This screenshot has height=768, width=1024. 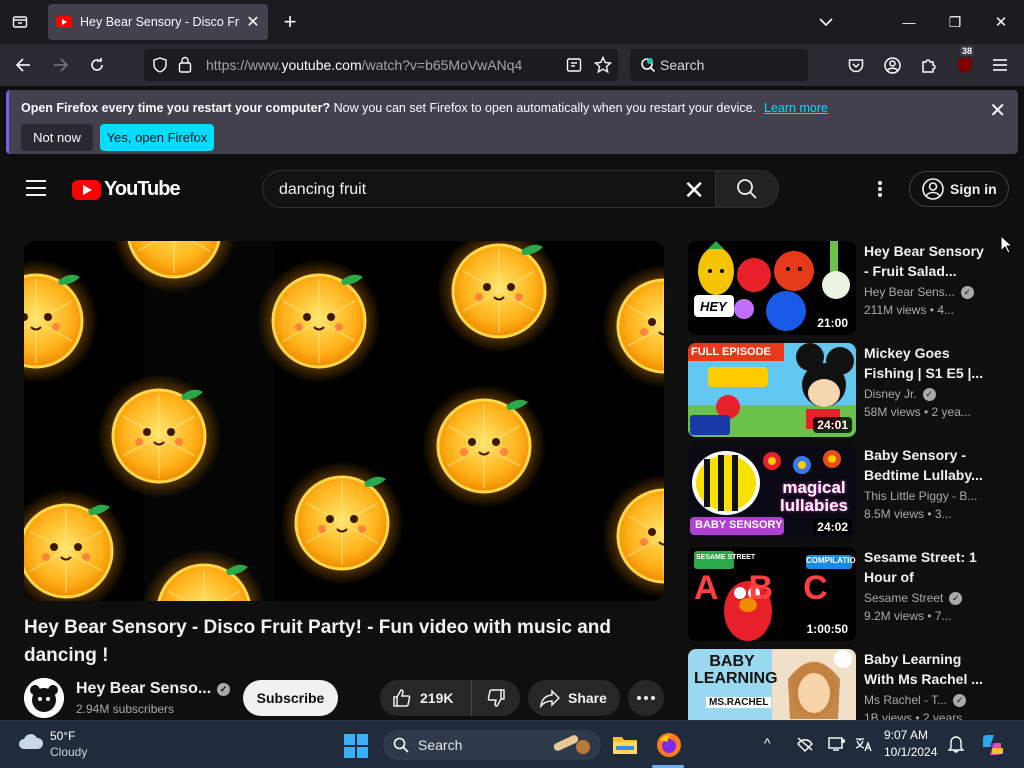 I want to click on extension-badge: 38, so click(x=967, y=51).